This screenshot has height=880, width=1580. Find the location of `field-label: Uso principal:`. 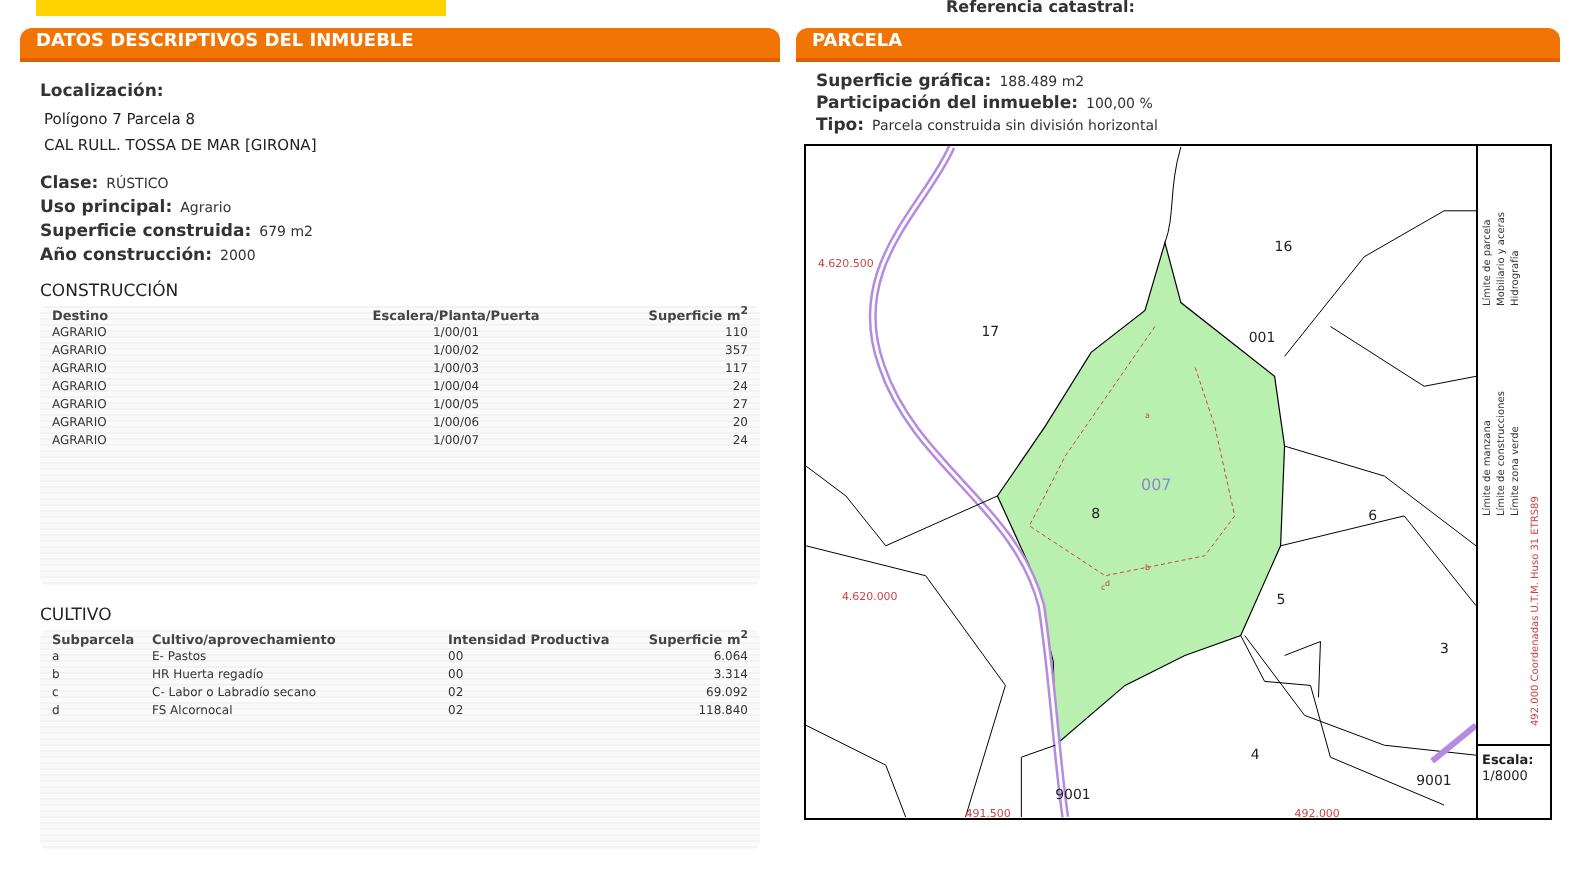

field-label: Uso principal: is located at coordinates (106, 208).